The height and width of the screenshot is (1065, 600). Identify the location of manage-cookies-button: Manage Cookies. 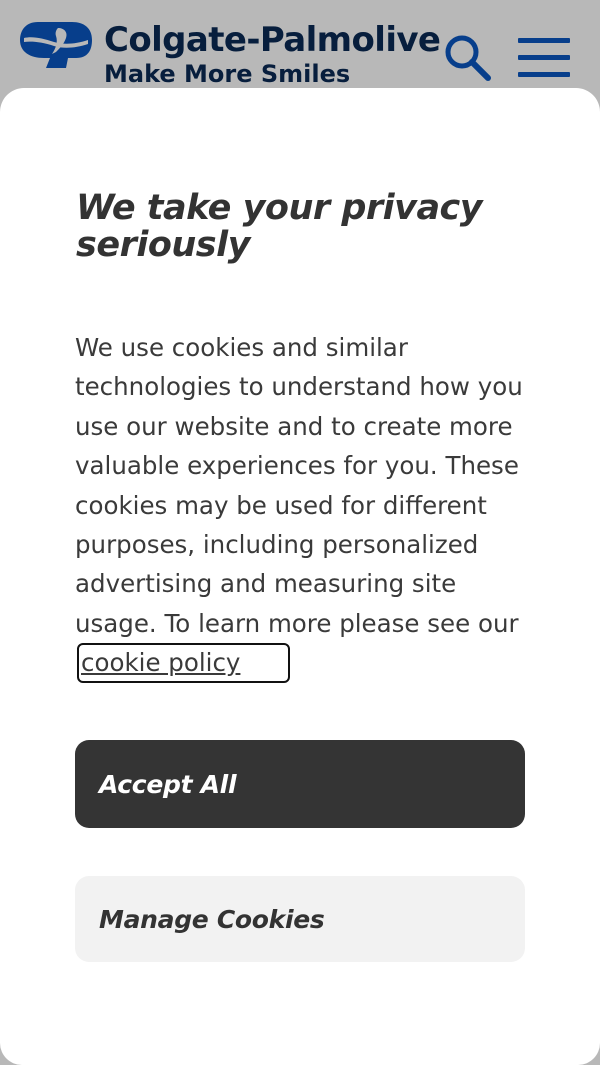
(300, 919).